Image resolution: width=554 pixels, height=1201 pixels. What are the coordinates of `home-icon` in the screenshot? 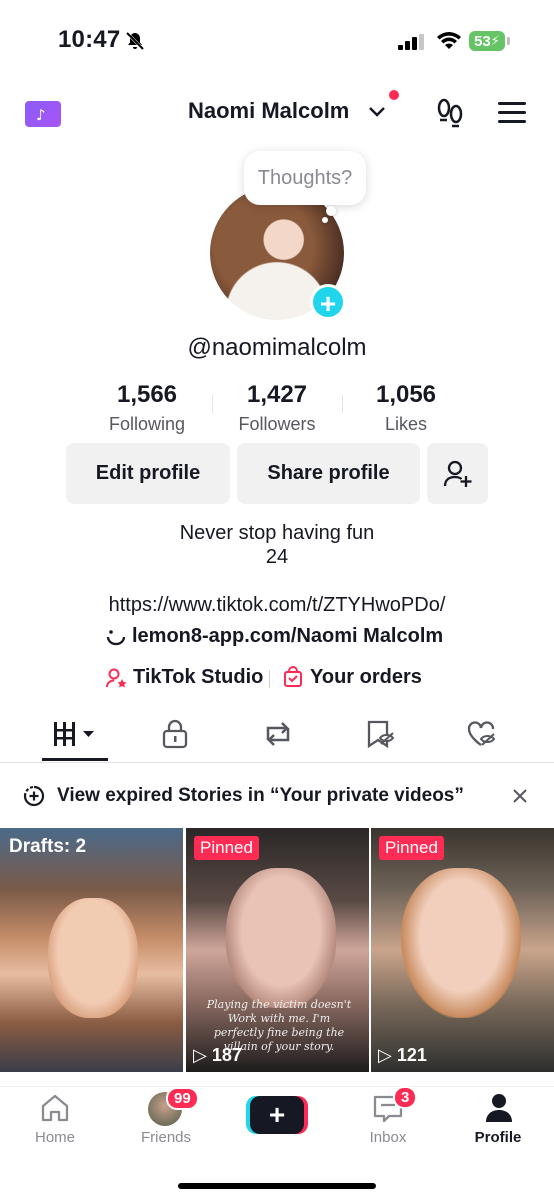 It's located at (55, 1108).